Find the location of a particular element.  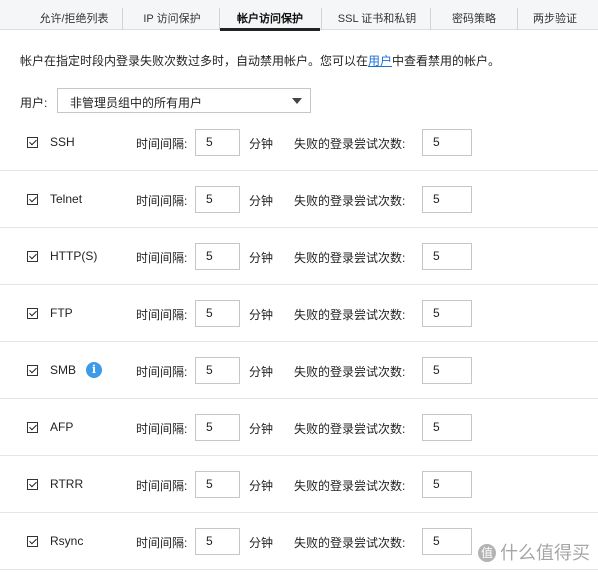

tab-password-policy: 密码策略 is located at coordinates (474, 15).